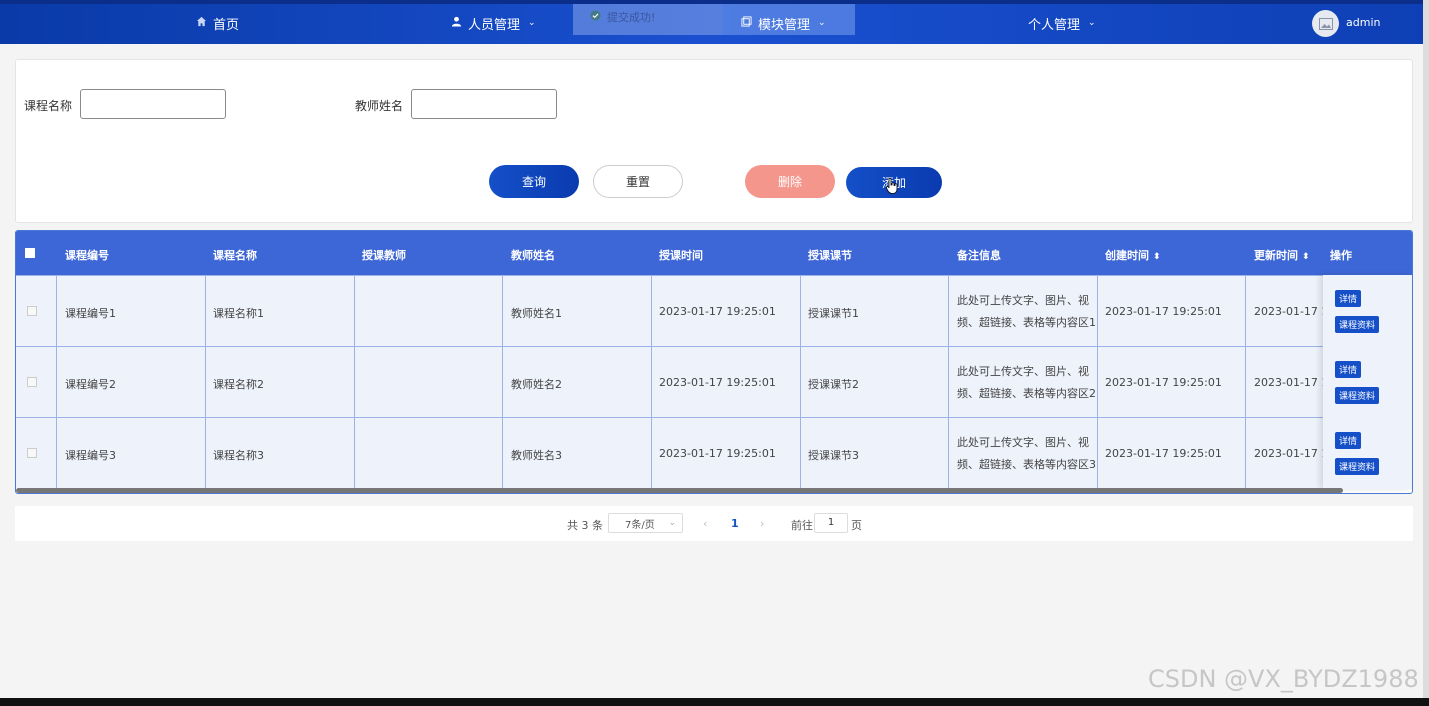 This screenshot has width=1429, height=706. What do you see at coordinates (536, 455) in the screenshot?
I see `cell-teacher-name: 教师姓名3` at bounding box center [536, 455].